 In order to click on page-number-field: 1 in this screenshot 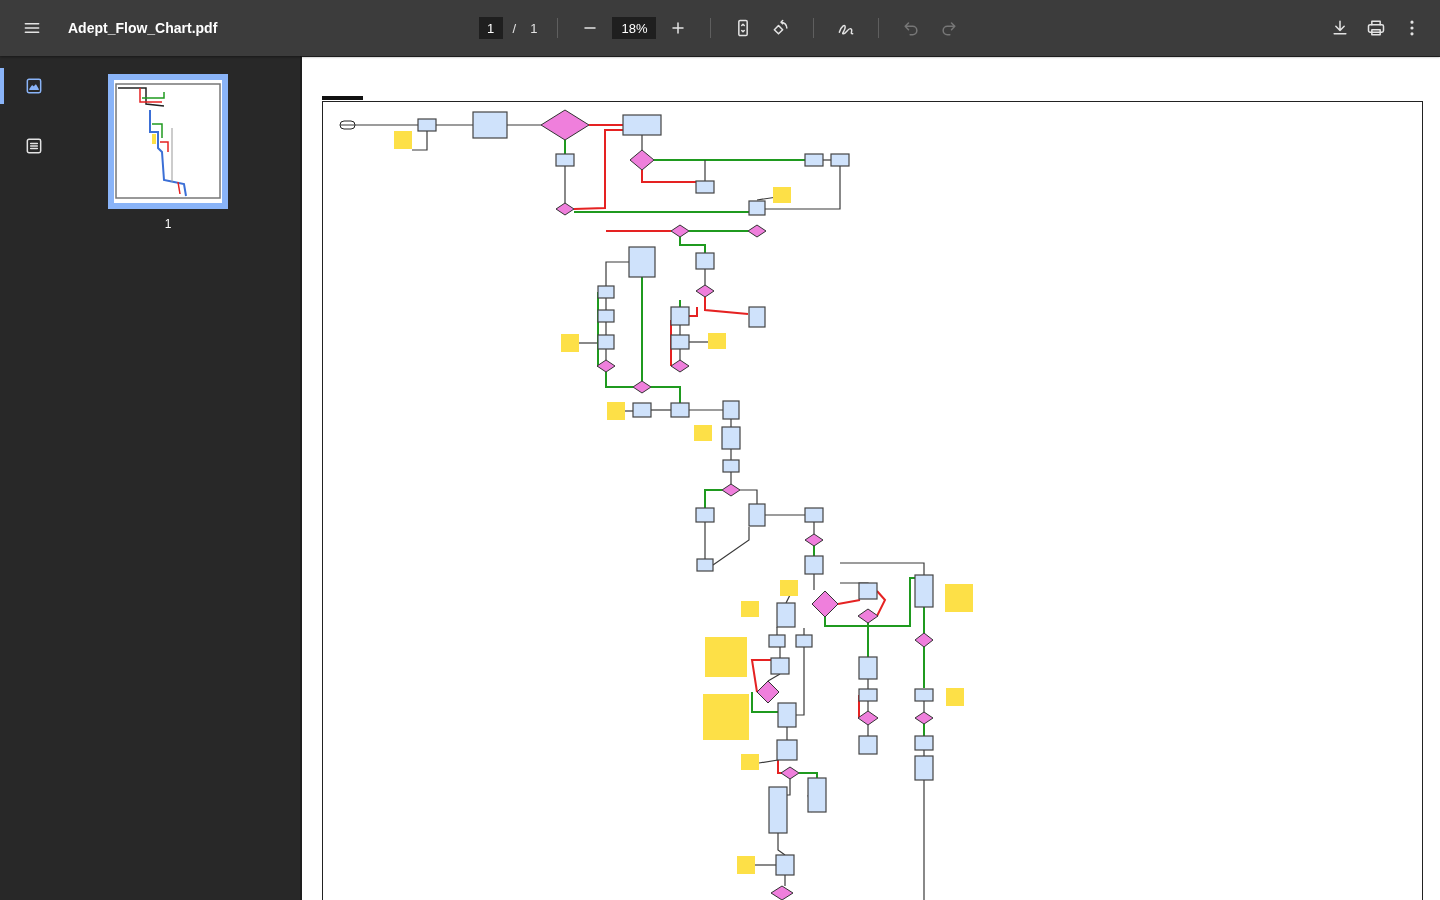, I will do `click(490, 28)`.